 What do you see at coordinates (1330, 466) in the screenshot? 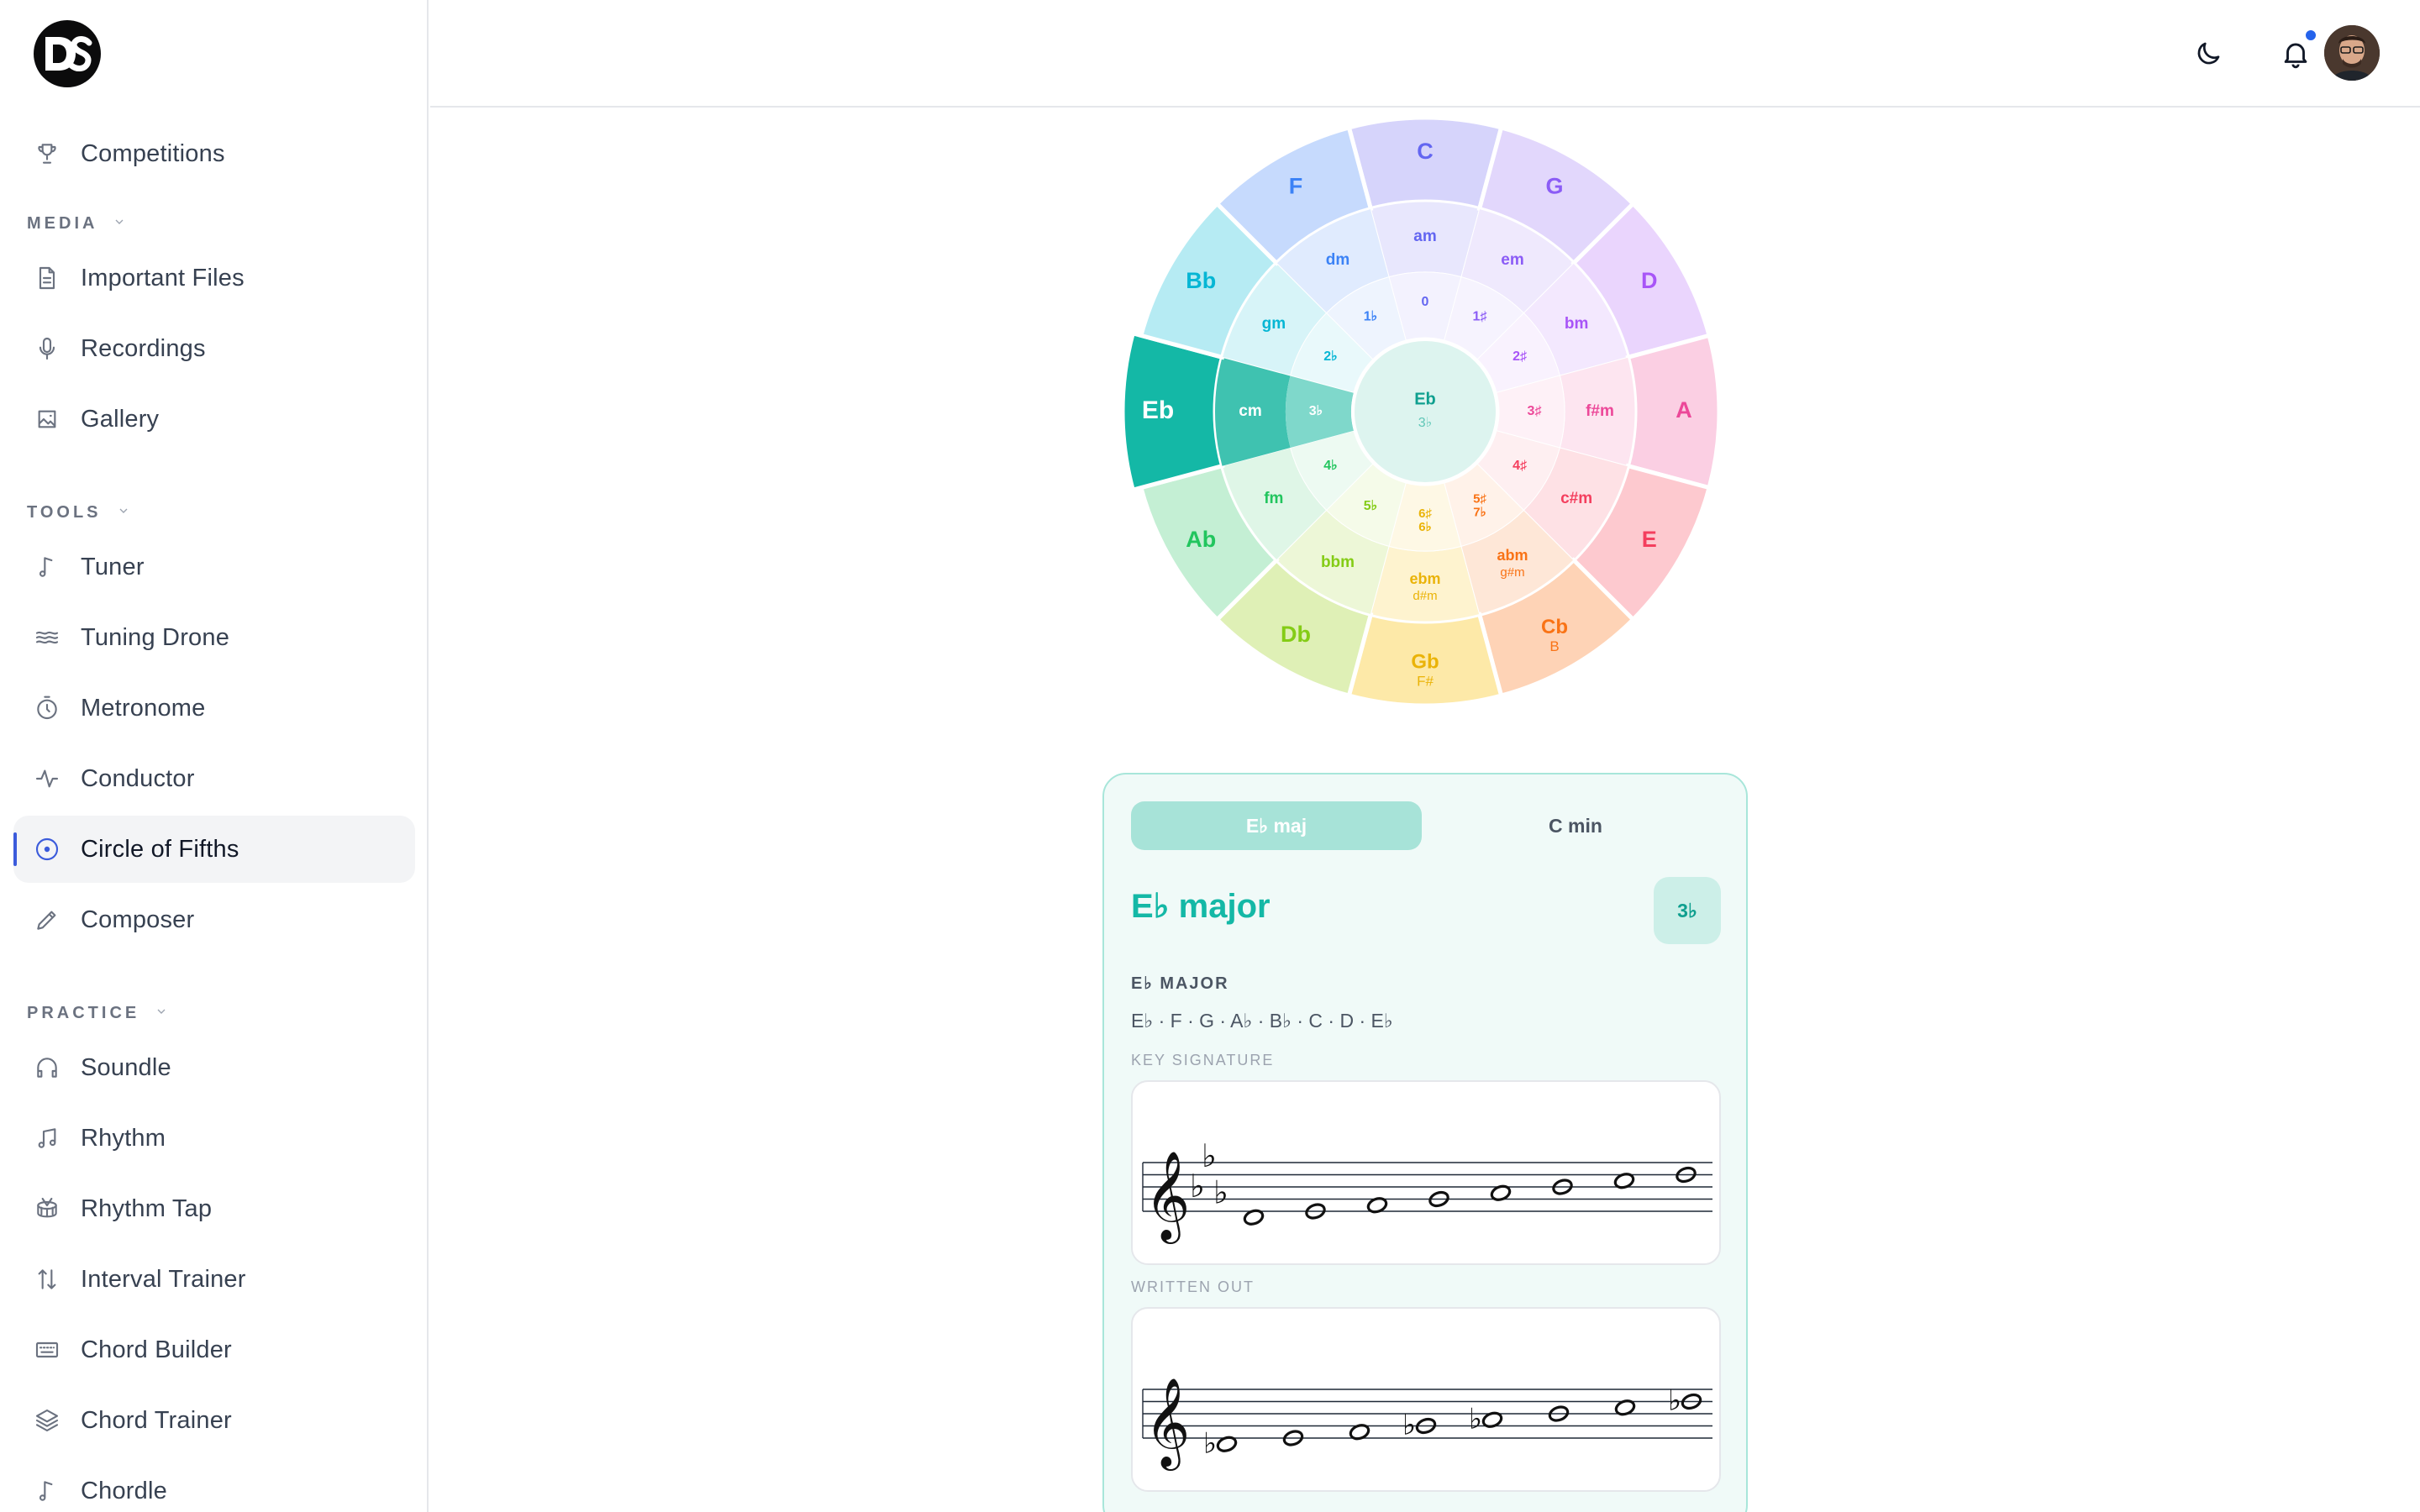
I see `signature-label: 4♭` at bounding box center [1330, 466].